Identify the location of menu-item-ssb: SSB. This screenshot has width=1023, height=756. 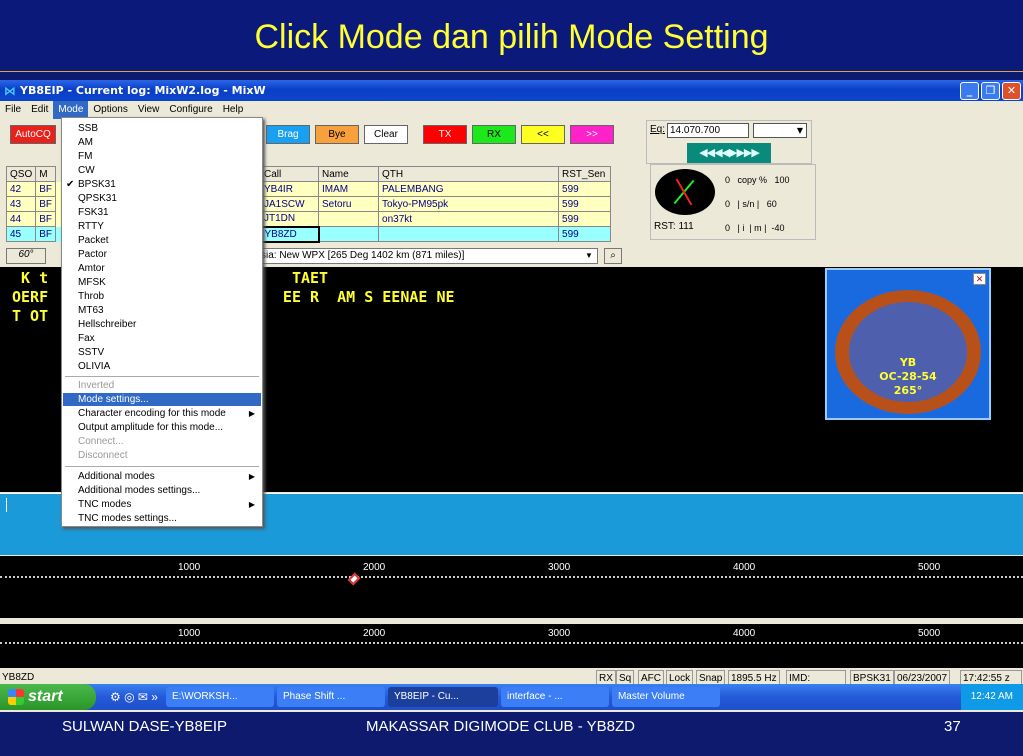
(162, 128).